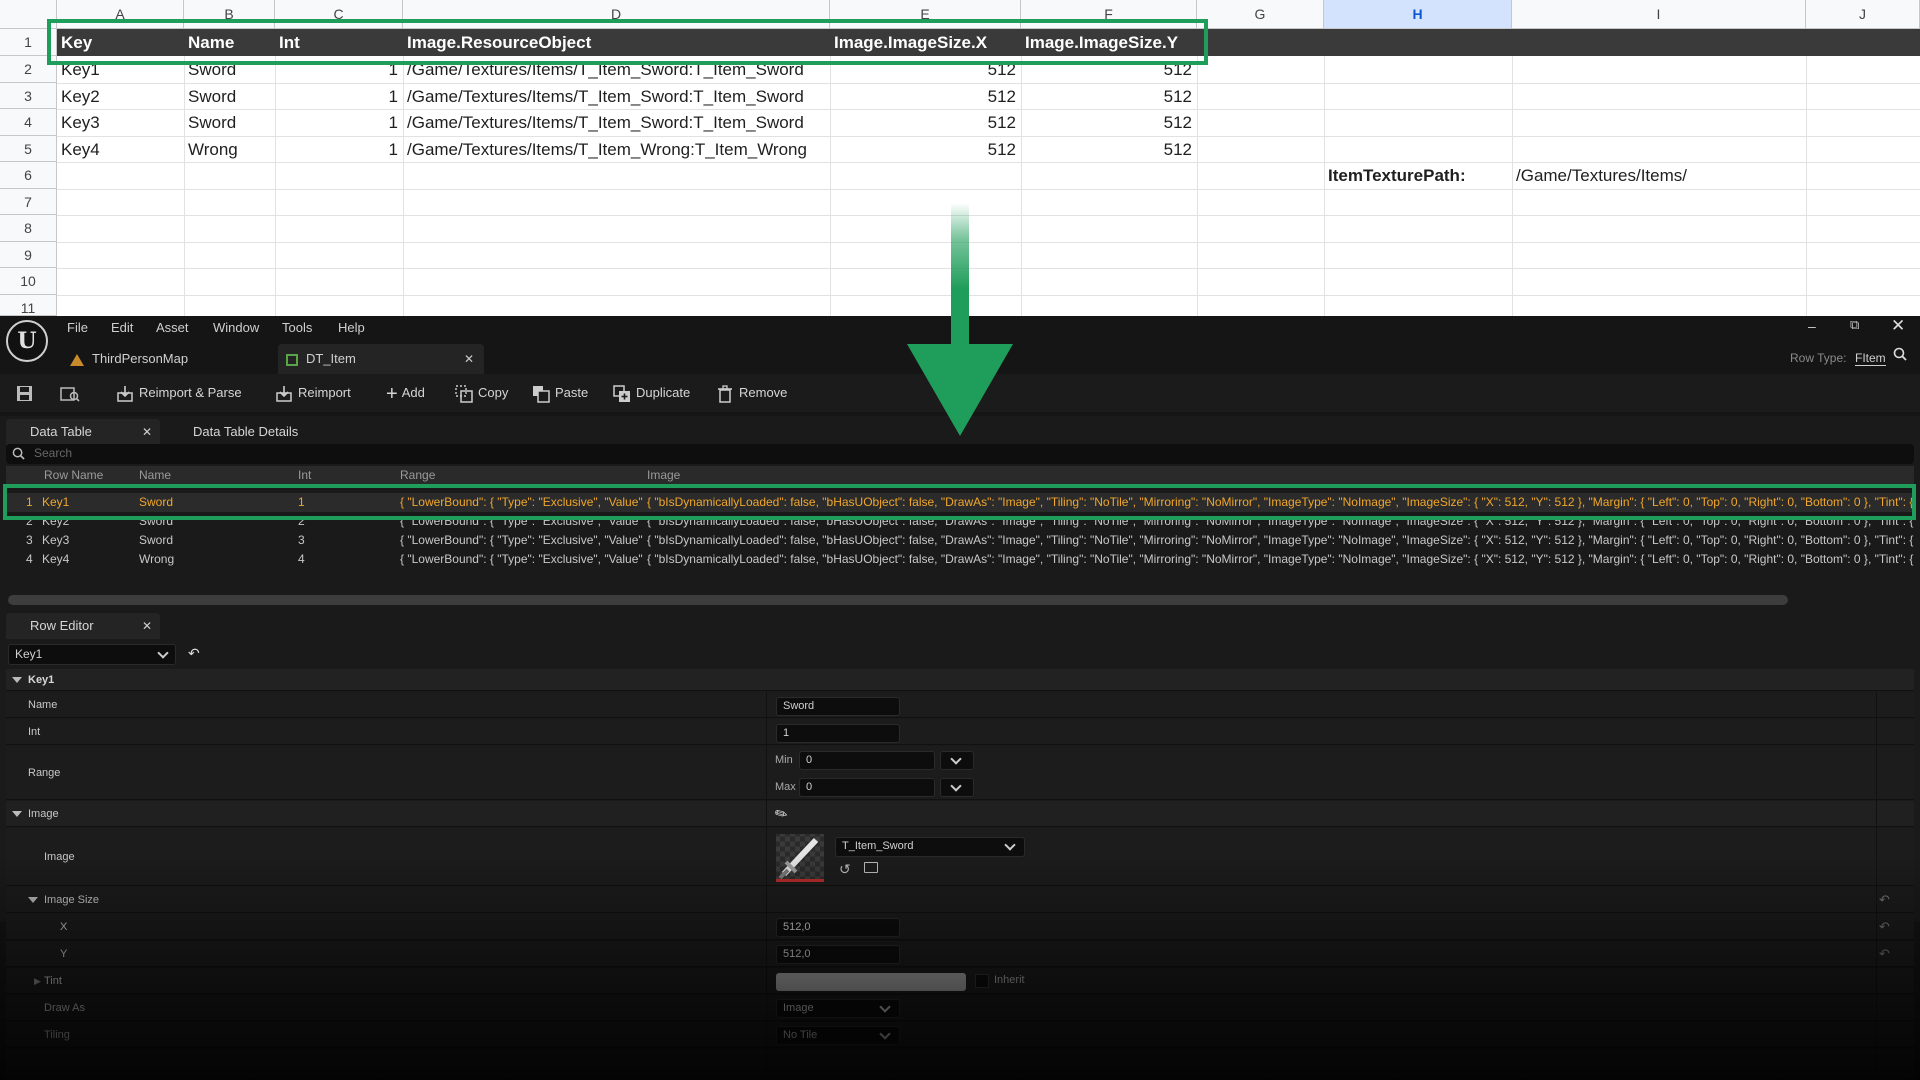 The height and width of the screenshot is (1080, 1920). I want to click on row-name: Key3, so click(56, 540).